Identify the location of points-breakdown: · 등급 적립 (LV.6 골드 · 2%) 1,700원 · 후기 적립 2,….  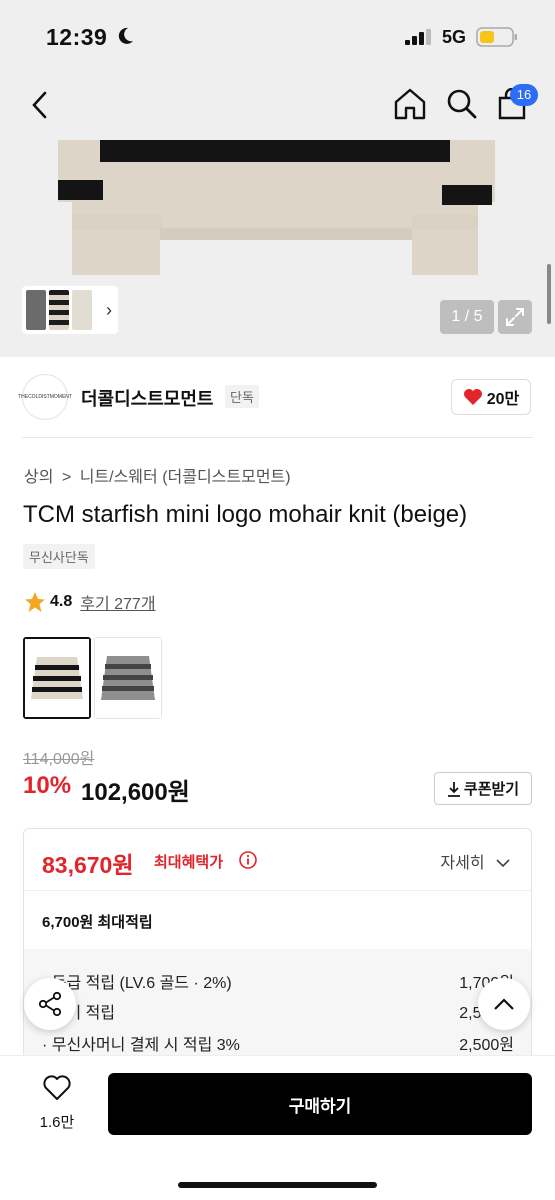
(277, 1008).